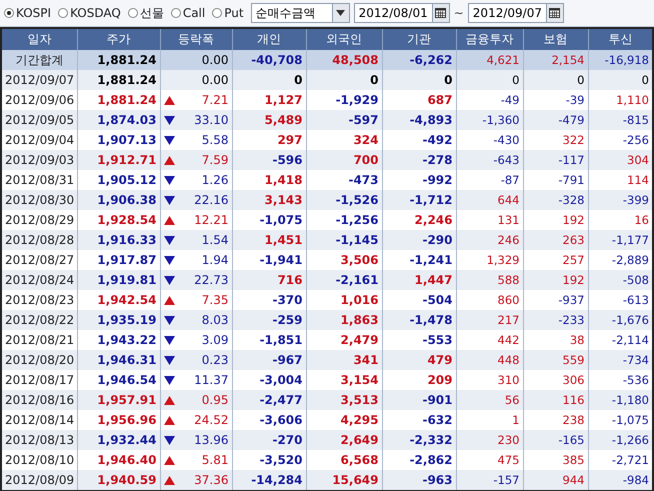 This screenshot has width=654, height=491. I want to click on amount-cell: 559, so click(573, 360).